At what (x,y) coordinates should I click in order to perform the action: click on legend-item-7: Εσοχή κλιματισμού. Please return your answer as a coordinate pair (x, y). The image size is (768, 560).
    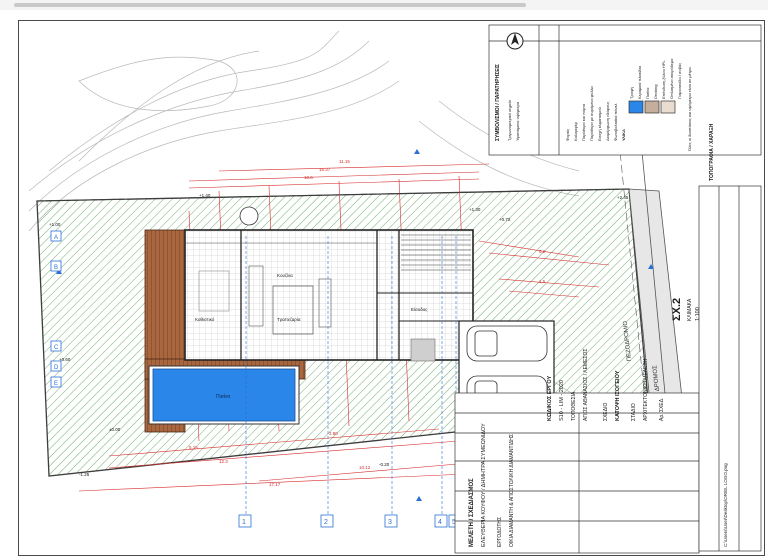
    Looking at the image, I should click on (599, 124).